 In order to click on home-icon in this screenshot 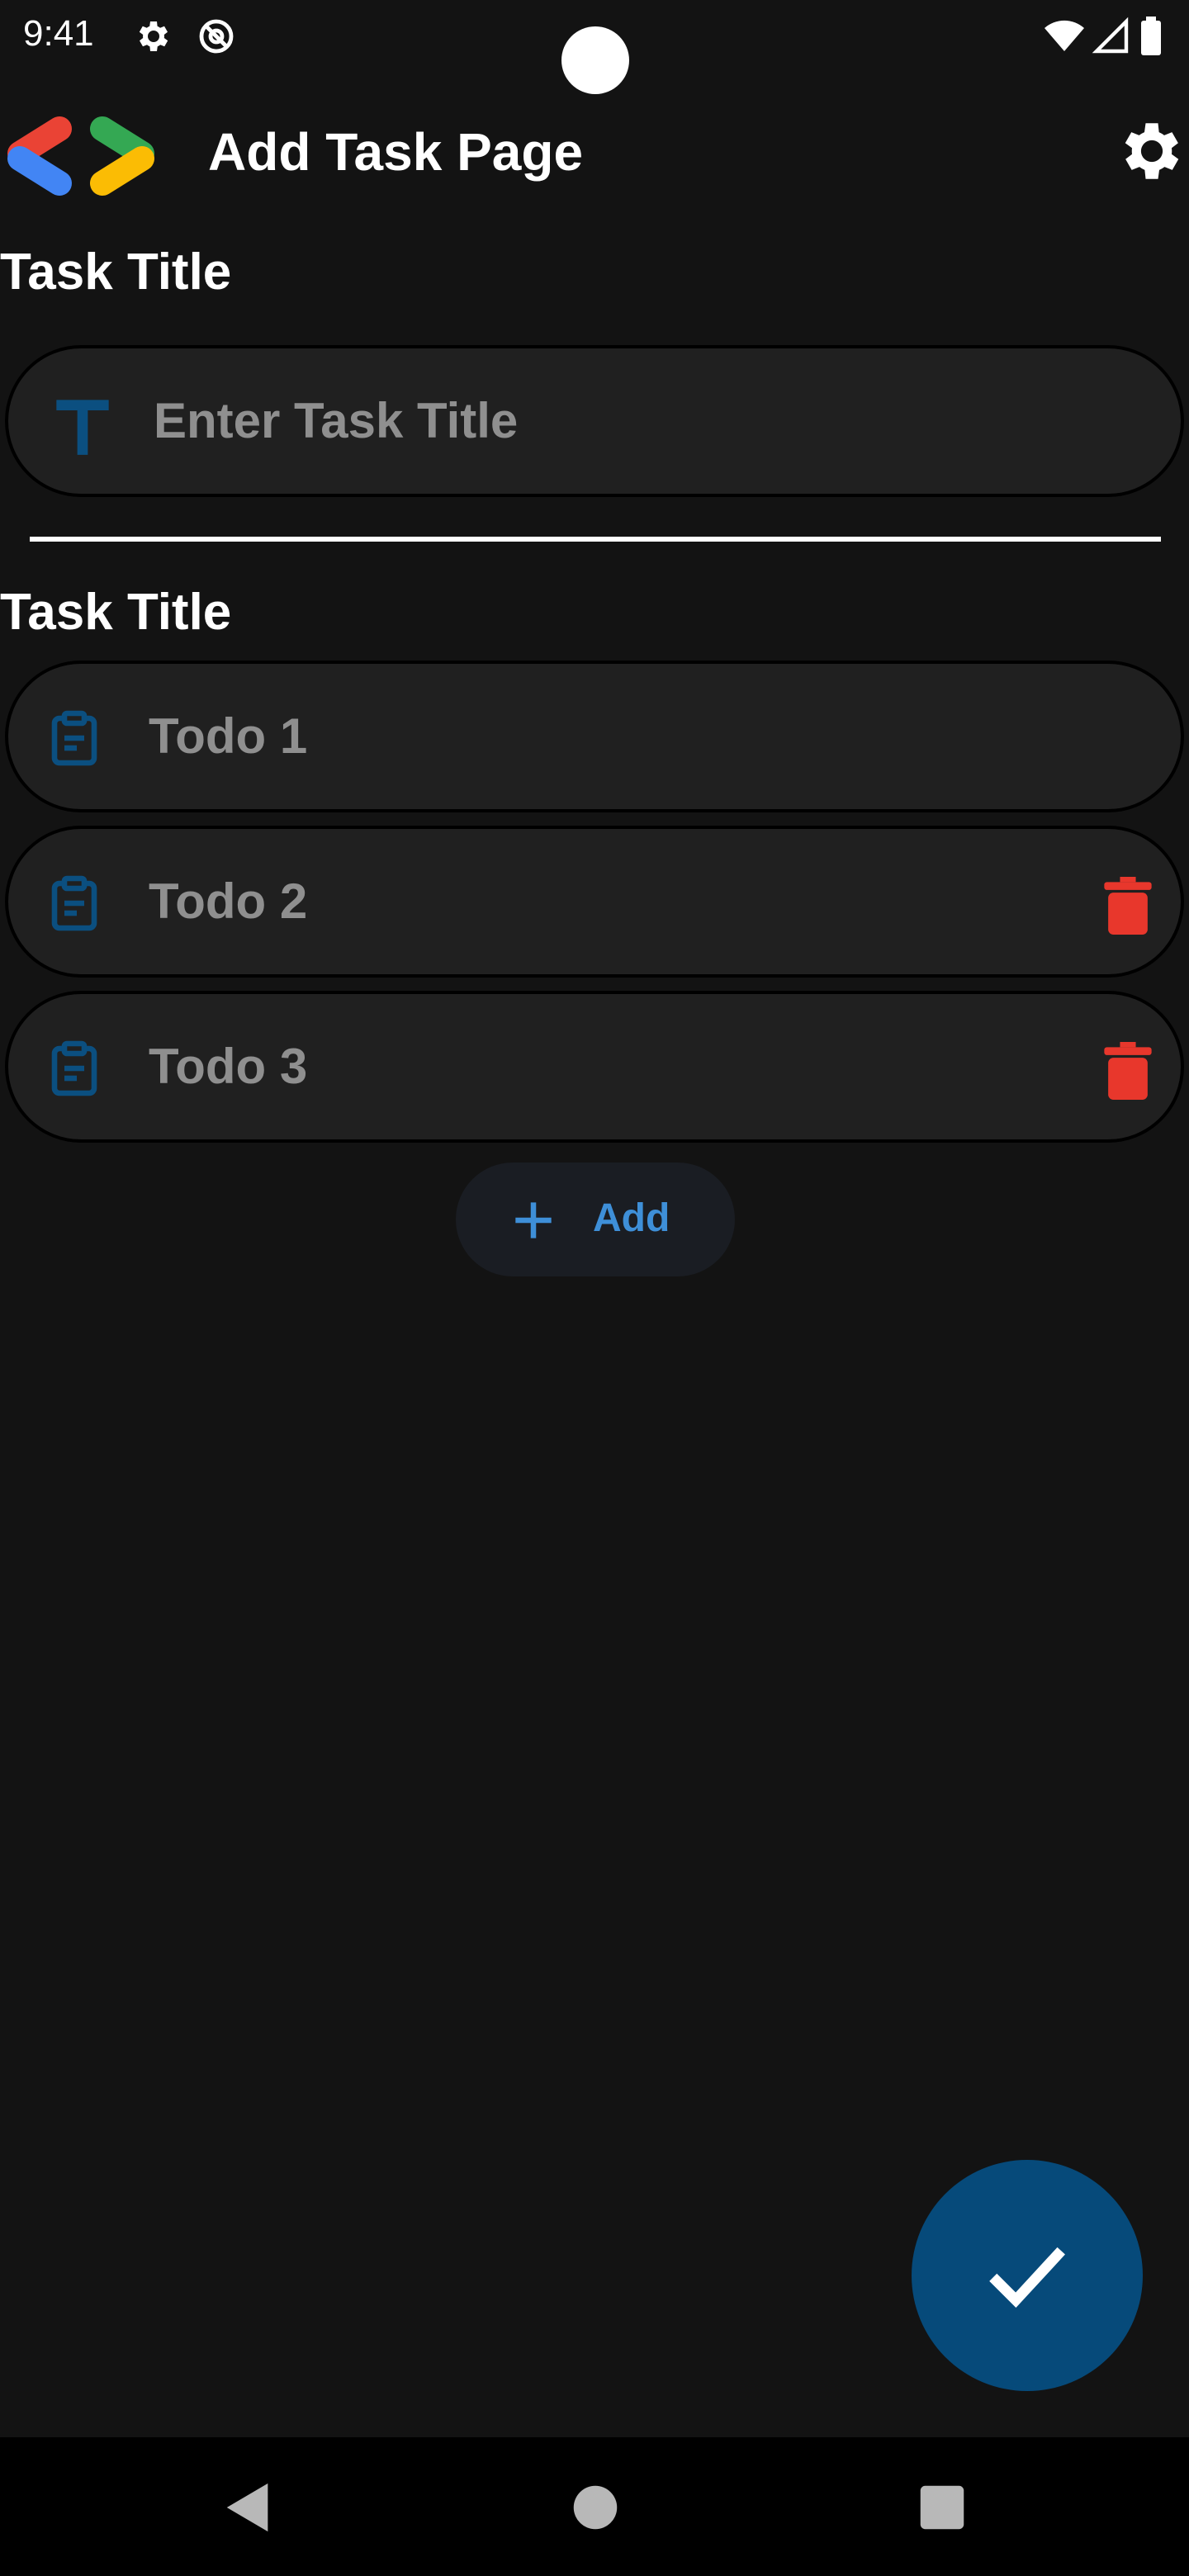, I will do `click(595, 2507)`.